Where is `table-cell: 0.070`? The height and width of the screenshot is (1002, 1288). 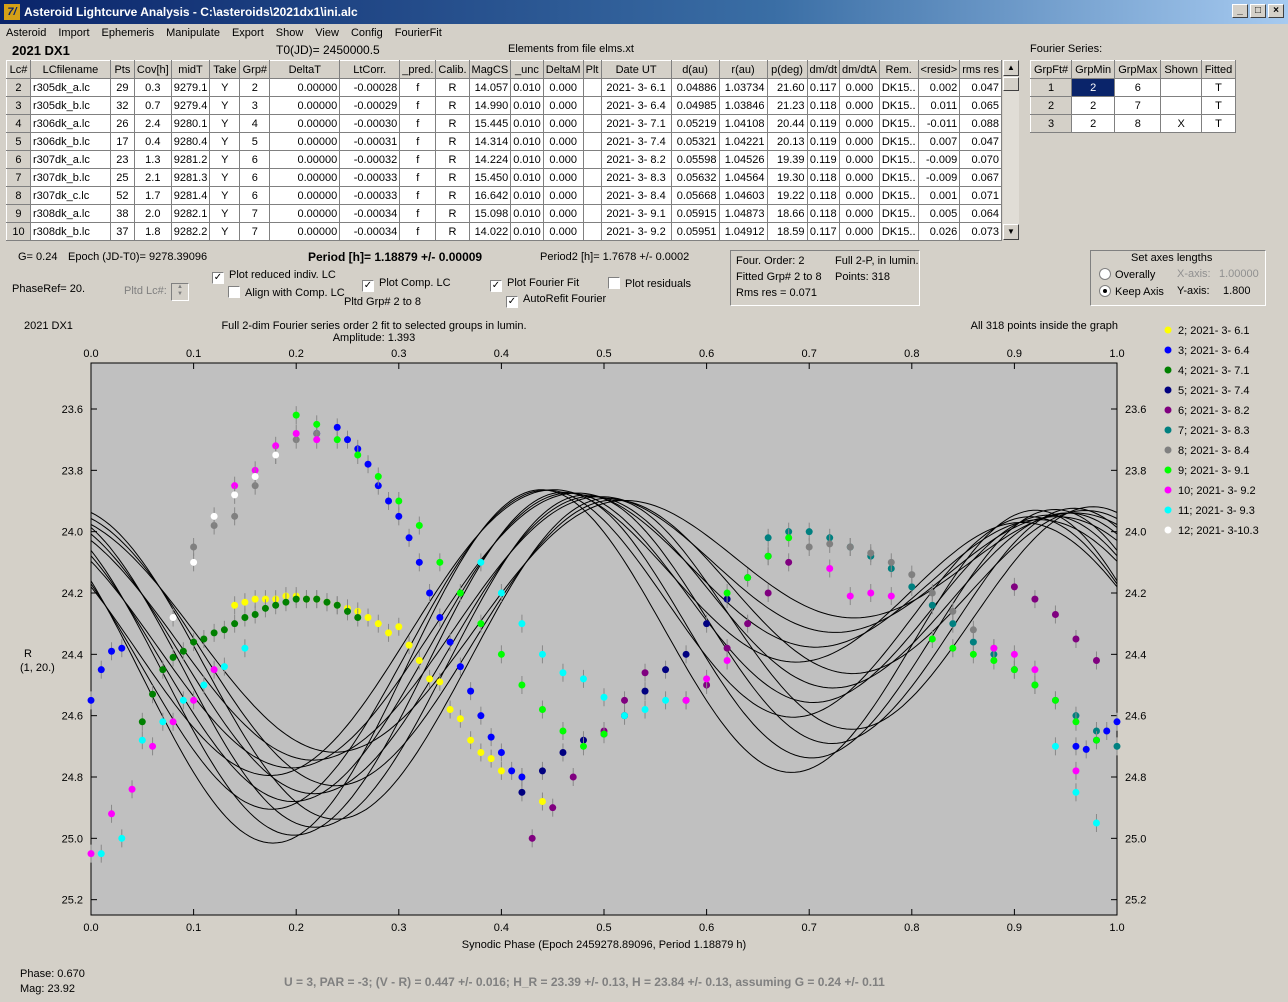 table-cell: 0.070 is located at coordinates (980, 159).